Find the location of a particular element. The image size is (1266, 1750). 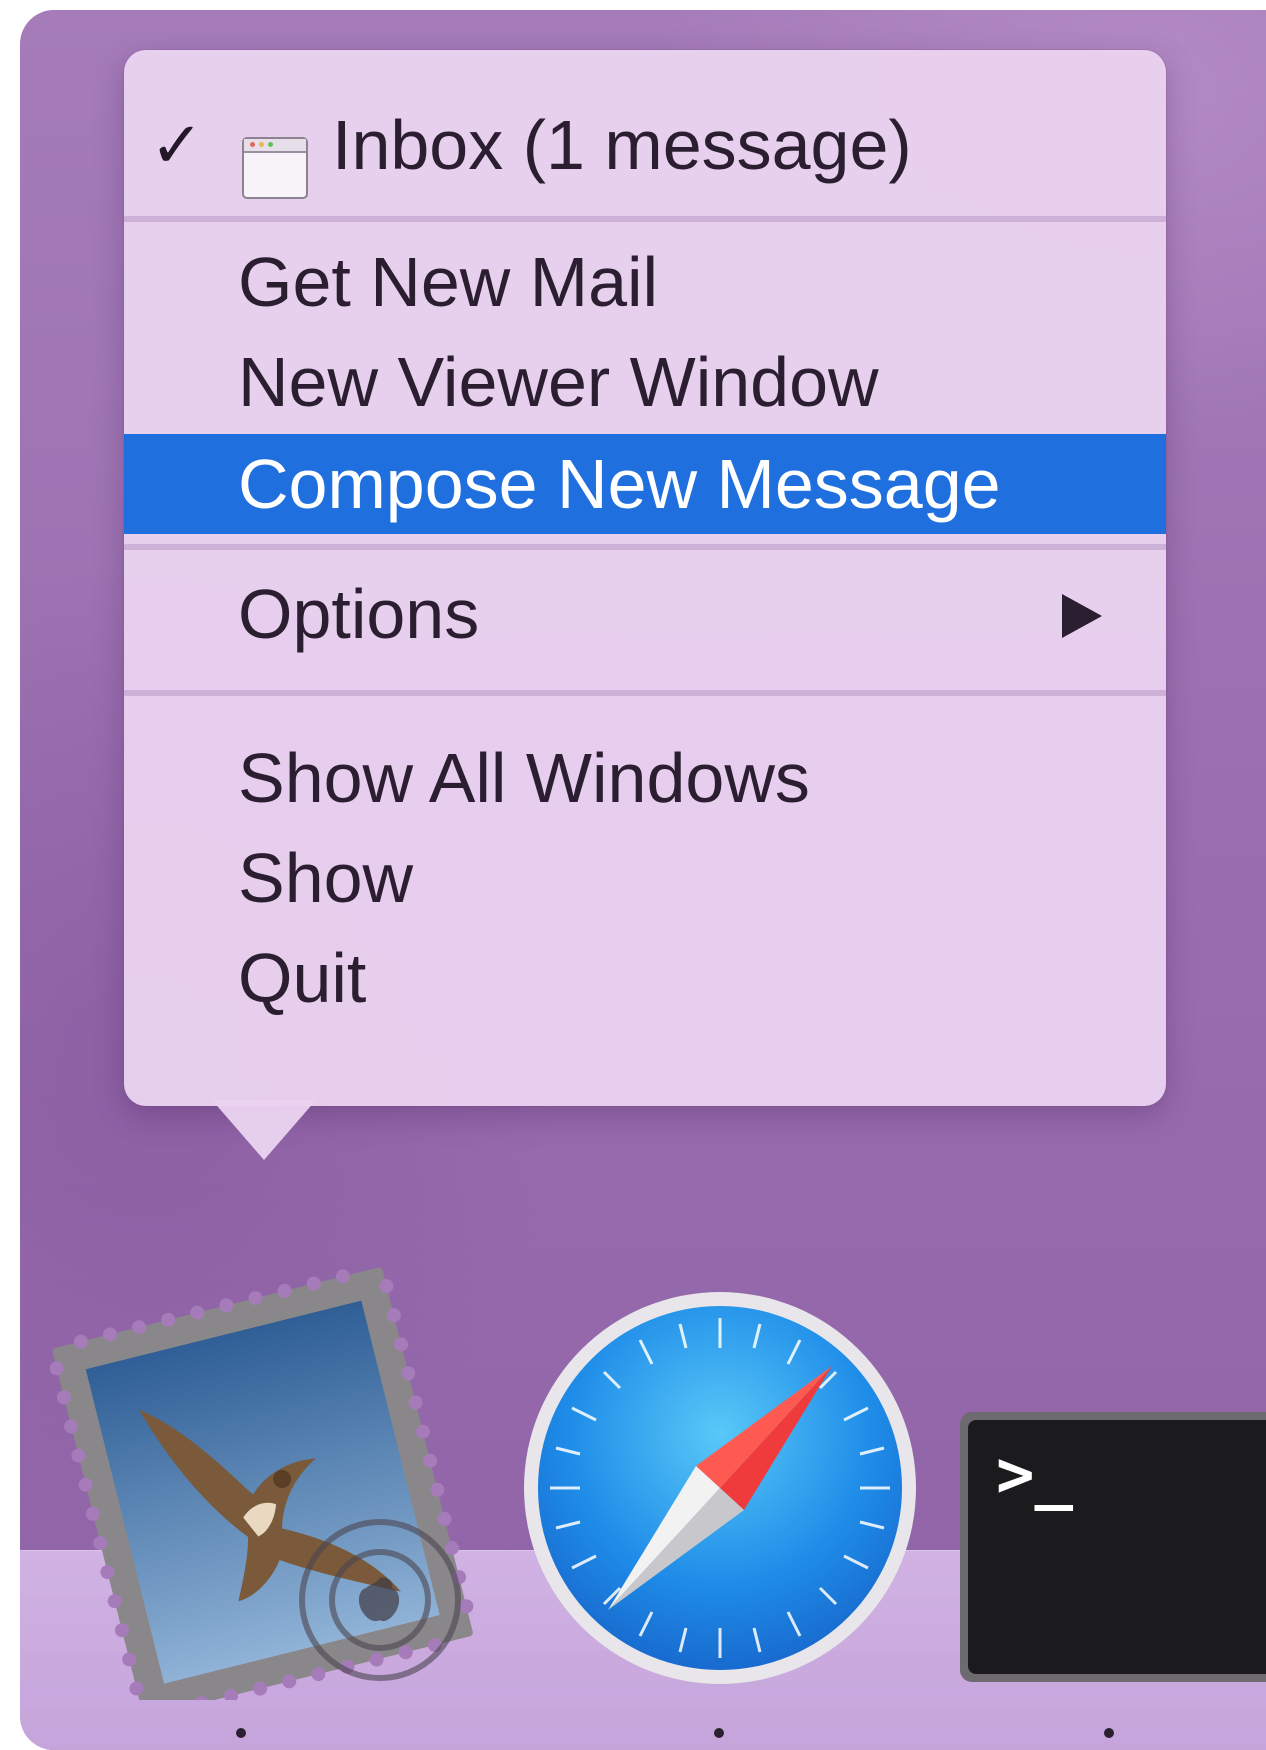

terminal-prompt-icon: >_ is located at coordinates (1035, 1475).